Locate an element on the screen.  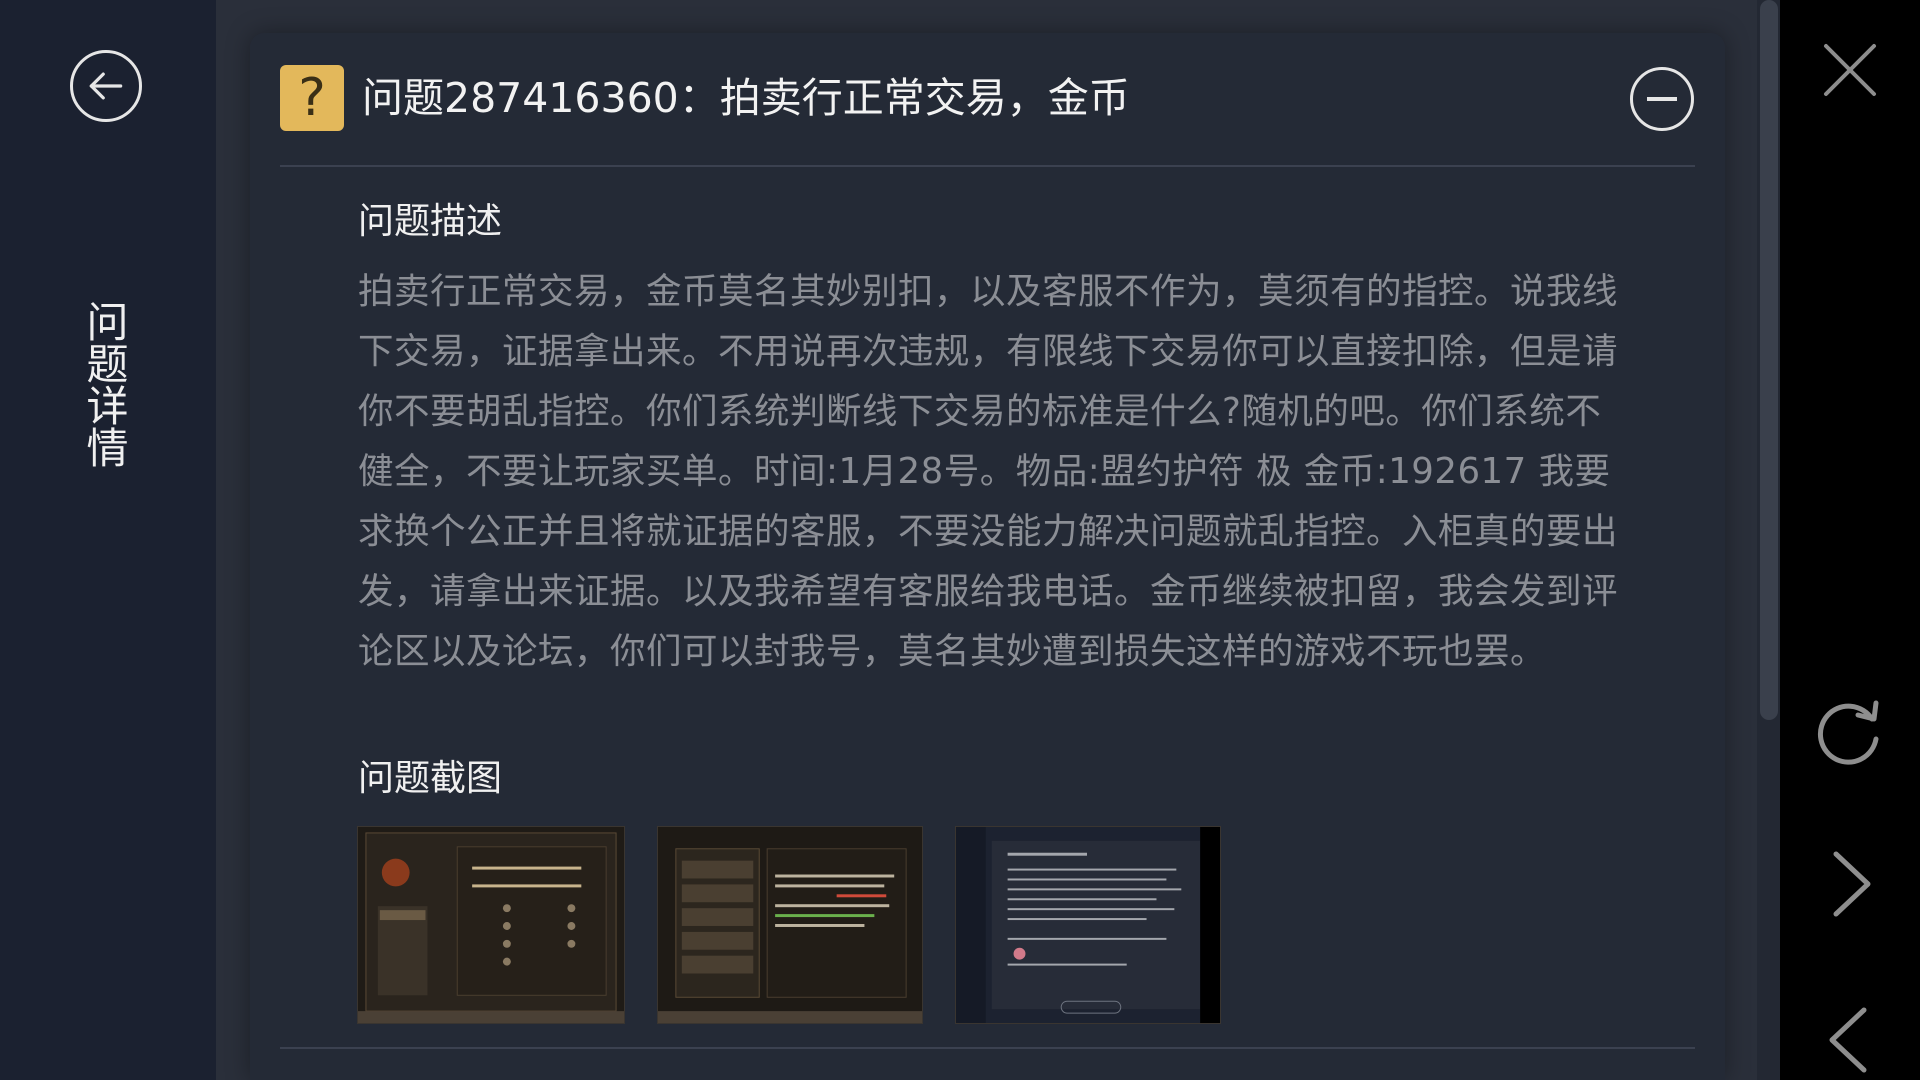
refresh-icon is located at coordinates (1850, 731).